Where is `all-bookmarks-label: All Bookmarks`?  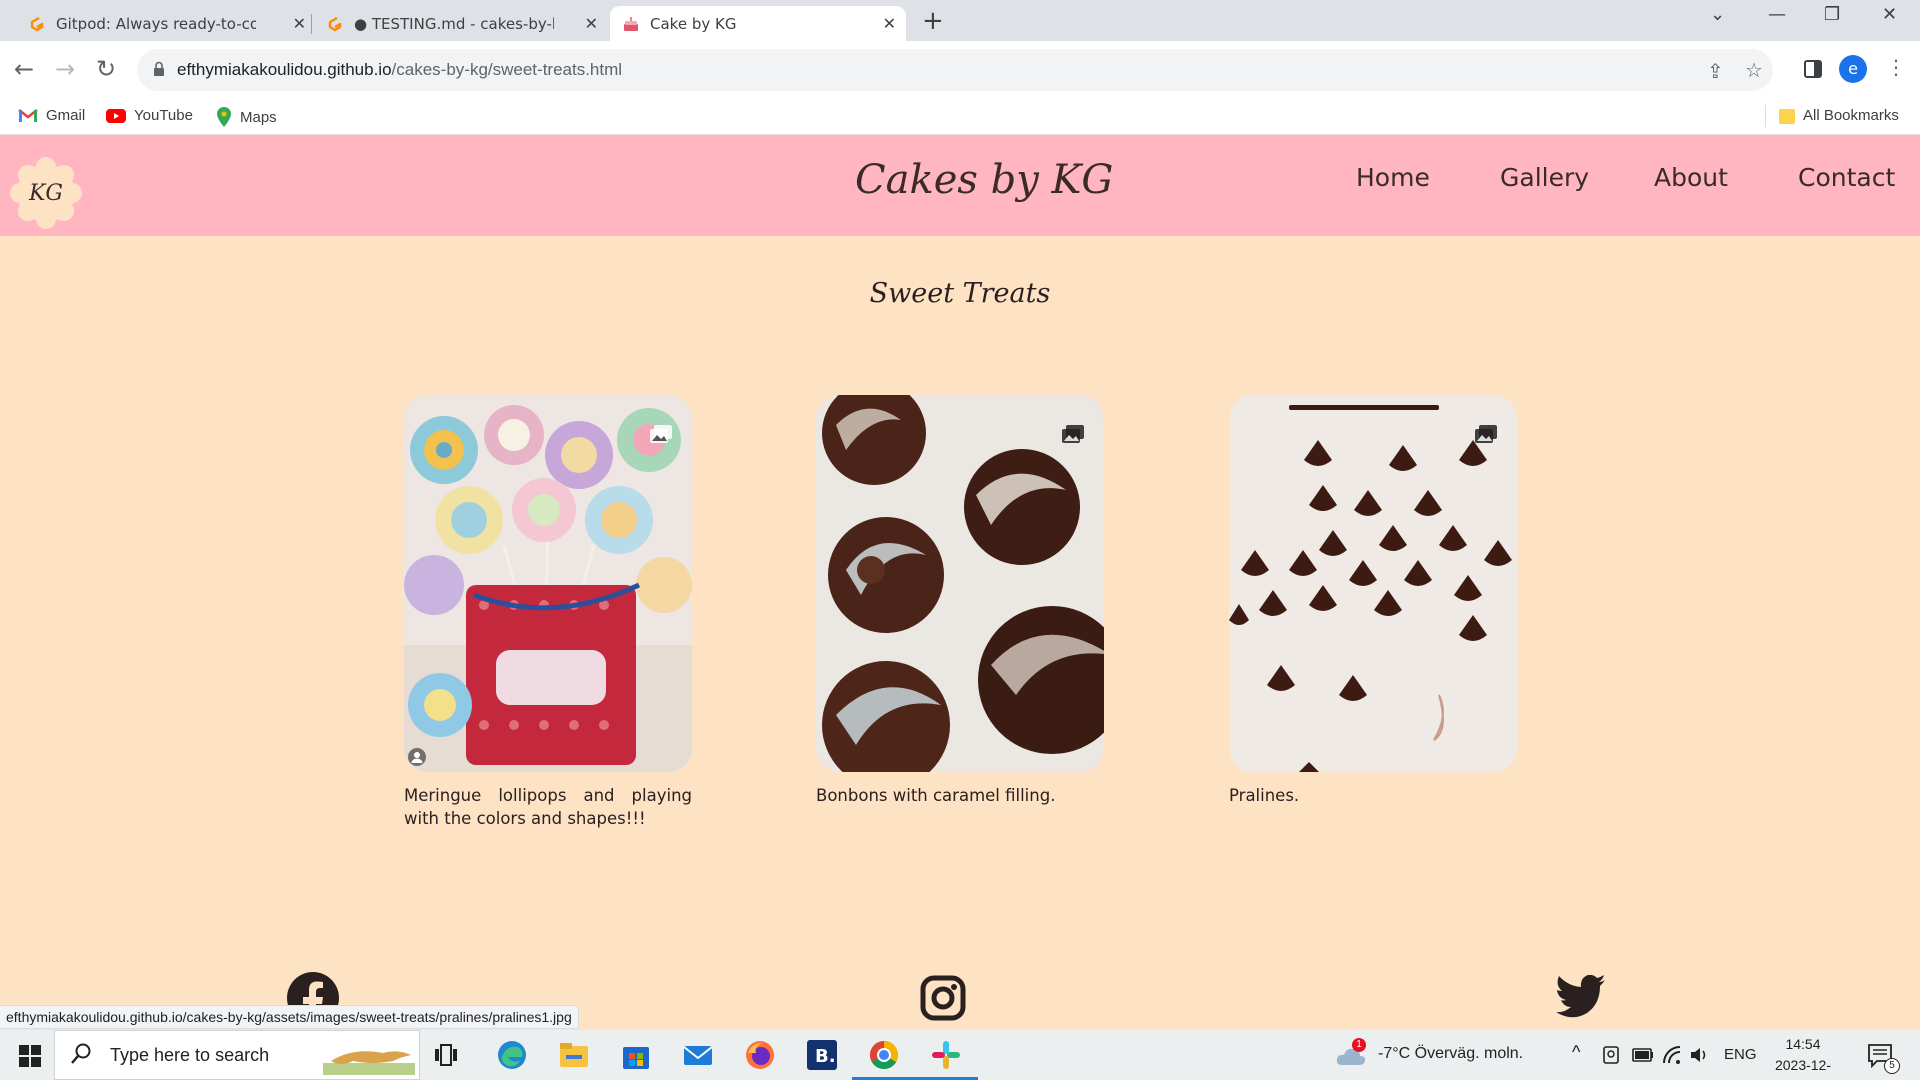 all-bookmarks-label: All Bookmarks is located at coordinates (1851, 115).